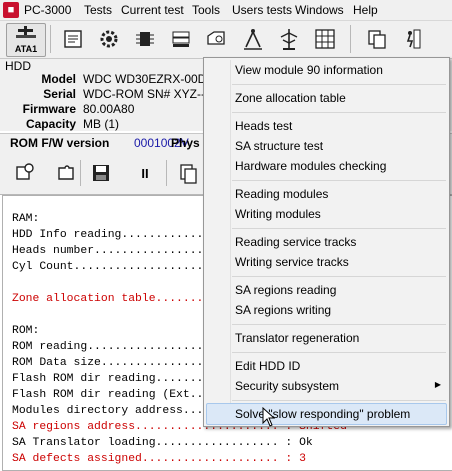 The width and height of the screenshot is (452, 471). Describe the element at coordinates (319, 10) in the screenshot. I see `menu-windows: Windows` at that location.